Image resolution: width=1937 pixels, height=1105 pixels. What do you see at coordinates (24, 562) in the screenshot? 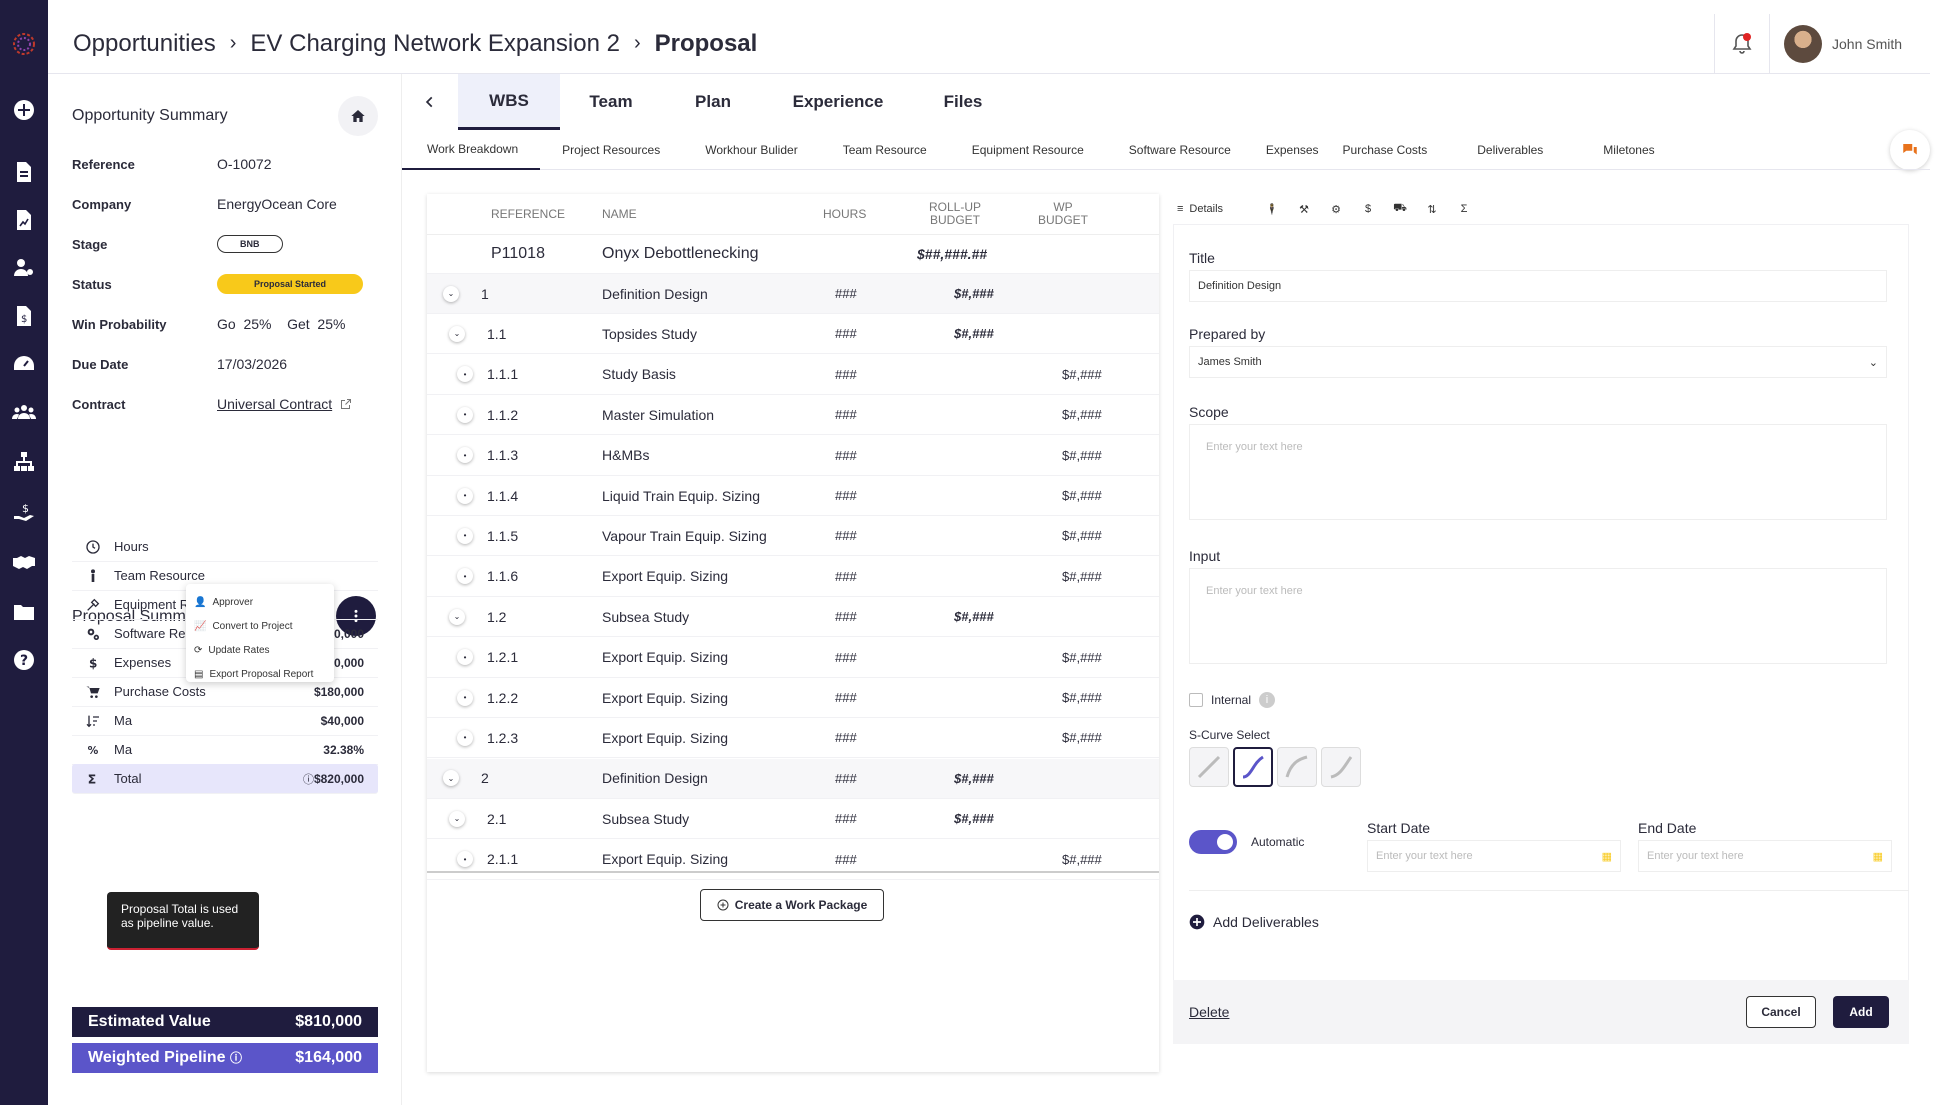
I see `handshake-icon` at bounding box center [24, 562].